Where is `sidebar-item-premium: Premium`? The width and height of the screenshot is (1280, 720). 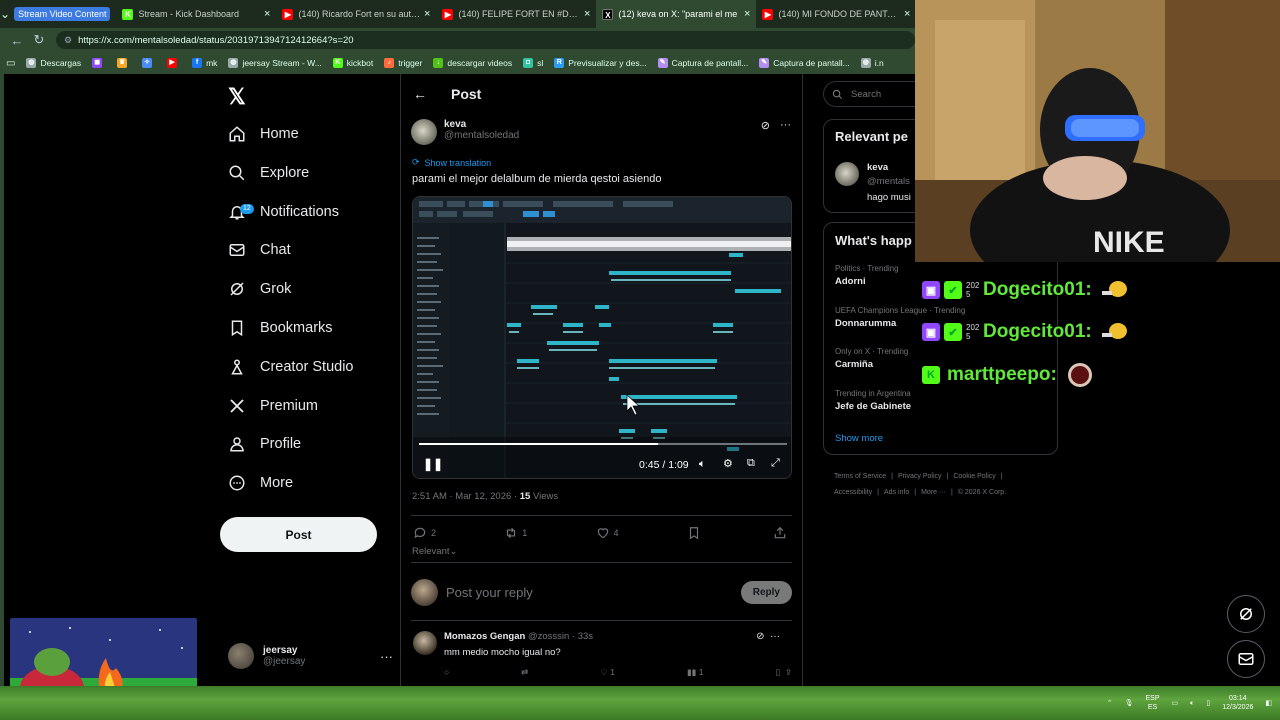
sidebar-item-premium: Premium is located at coordinates (273, 406).